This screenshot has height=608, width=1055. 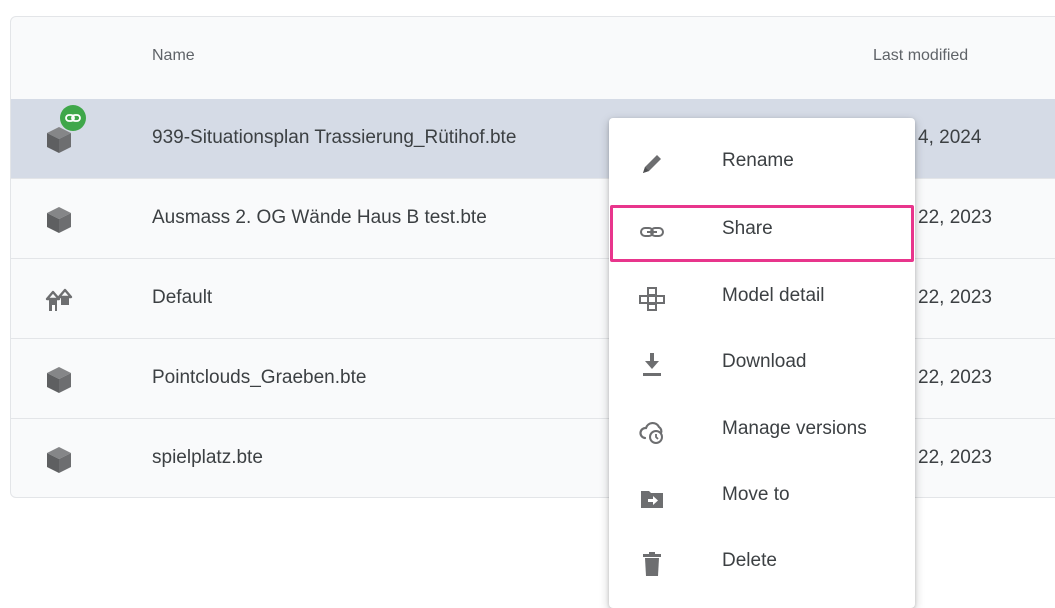 What do you see at coordinates (207, 458) in the screenshot?
I see `file-name: spielplatz.bte` at bounding box center [207, 458].